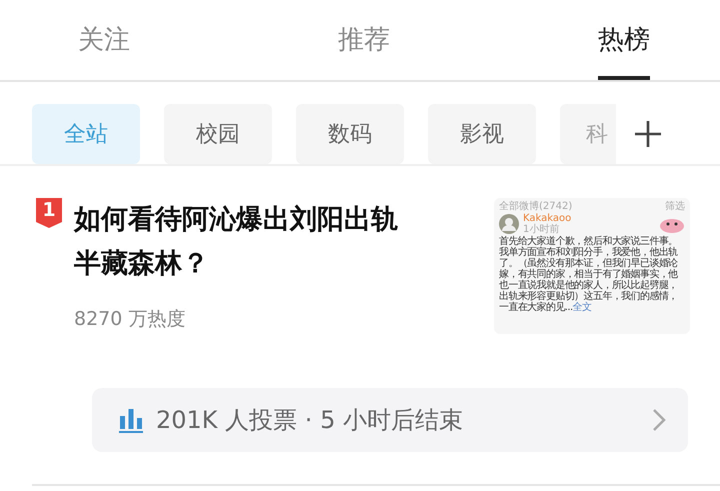 The height and width of the screenshot is (491, 720). What do you see at coordinates (244, 242) in the screenshot?
I see `topic-title: 如何看待阿沁爆出刘阳出轨半藏森林？` at bounding box center [244, 242].